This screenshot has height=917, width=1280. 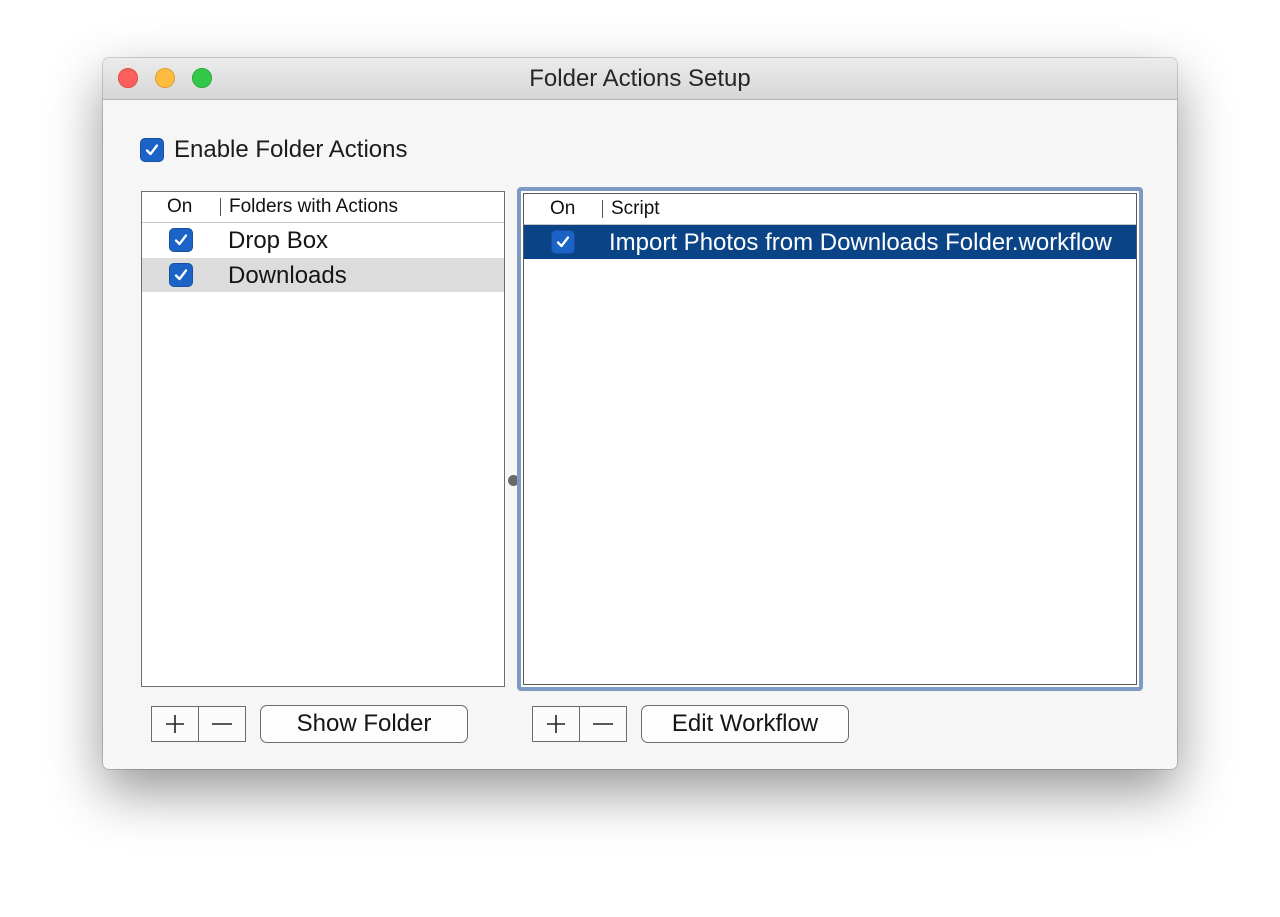 I want to click on folder-row-downloads: Downloads, so click(x=323, y=275).